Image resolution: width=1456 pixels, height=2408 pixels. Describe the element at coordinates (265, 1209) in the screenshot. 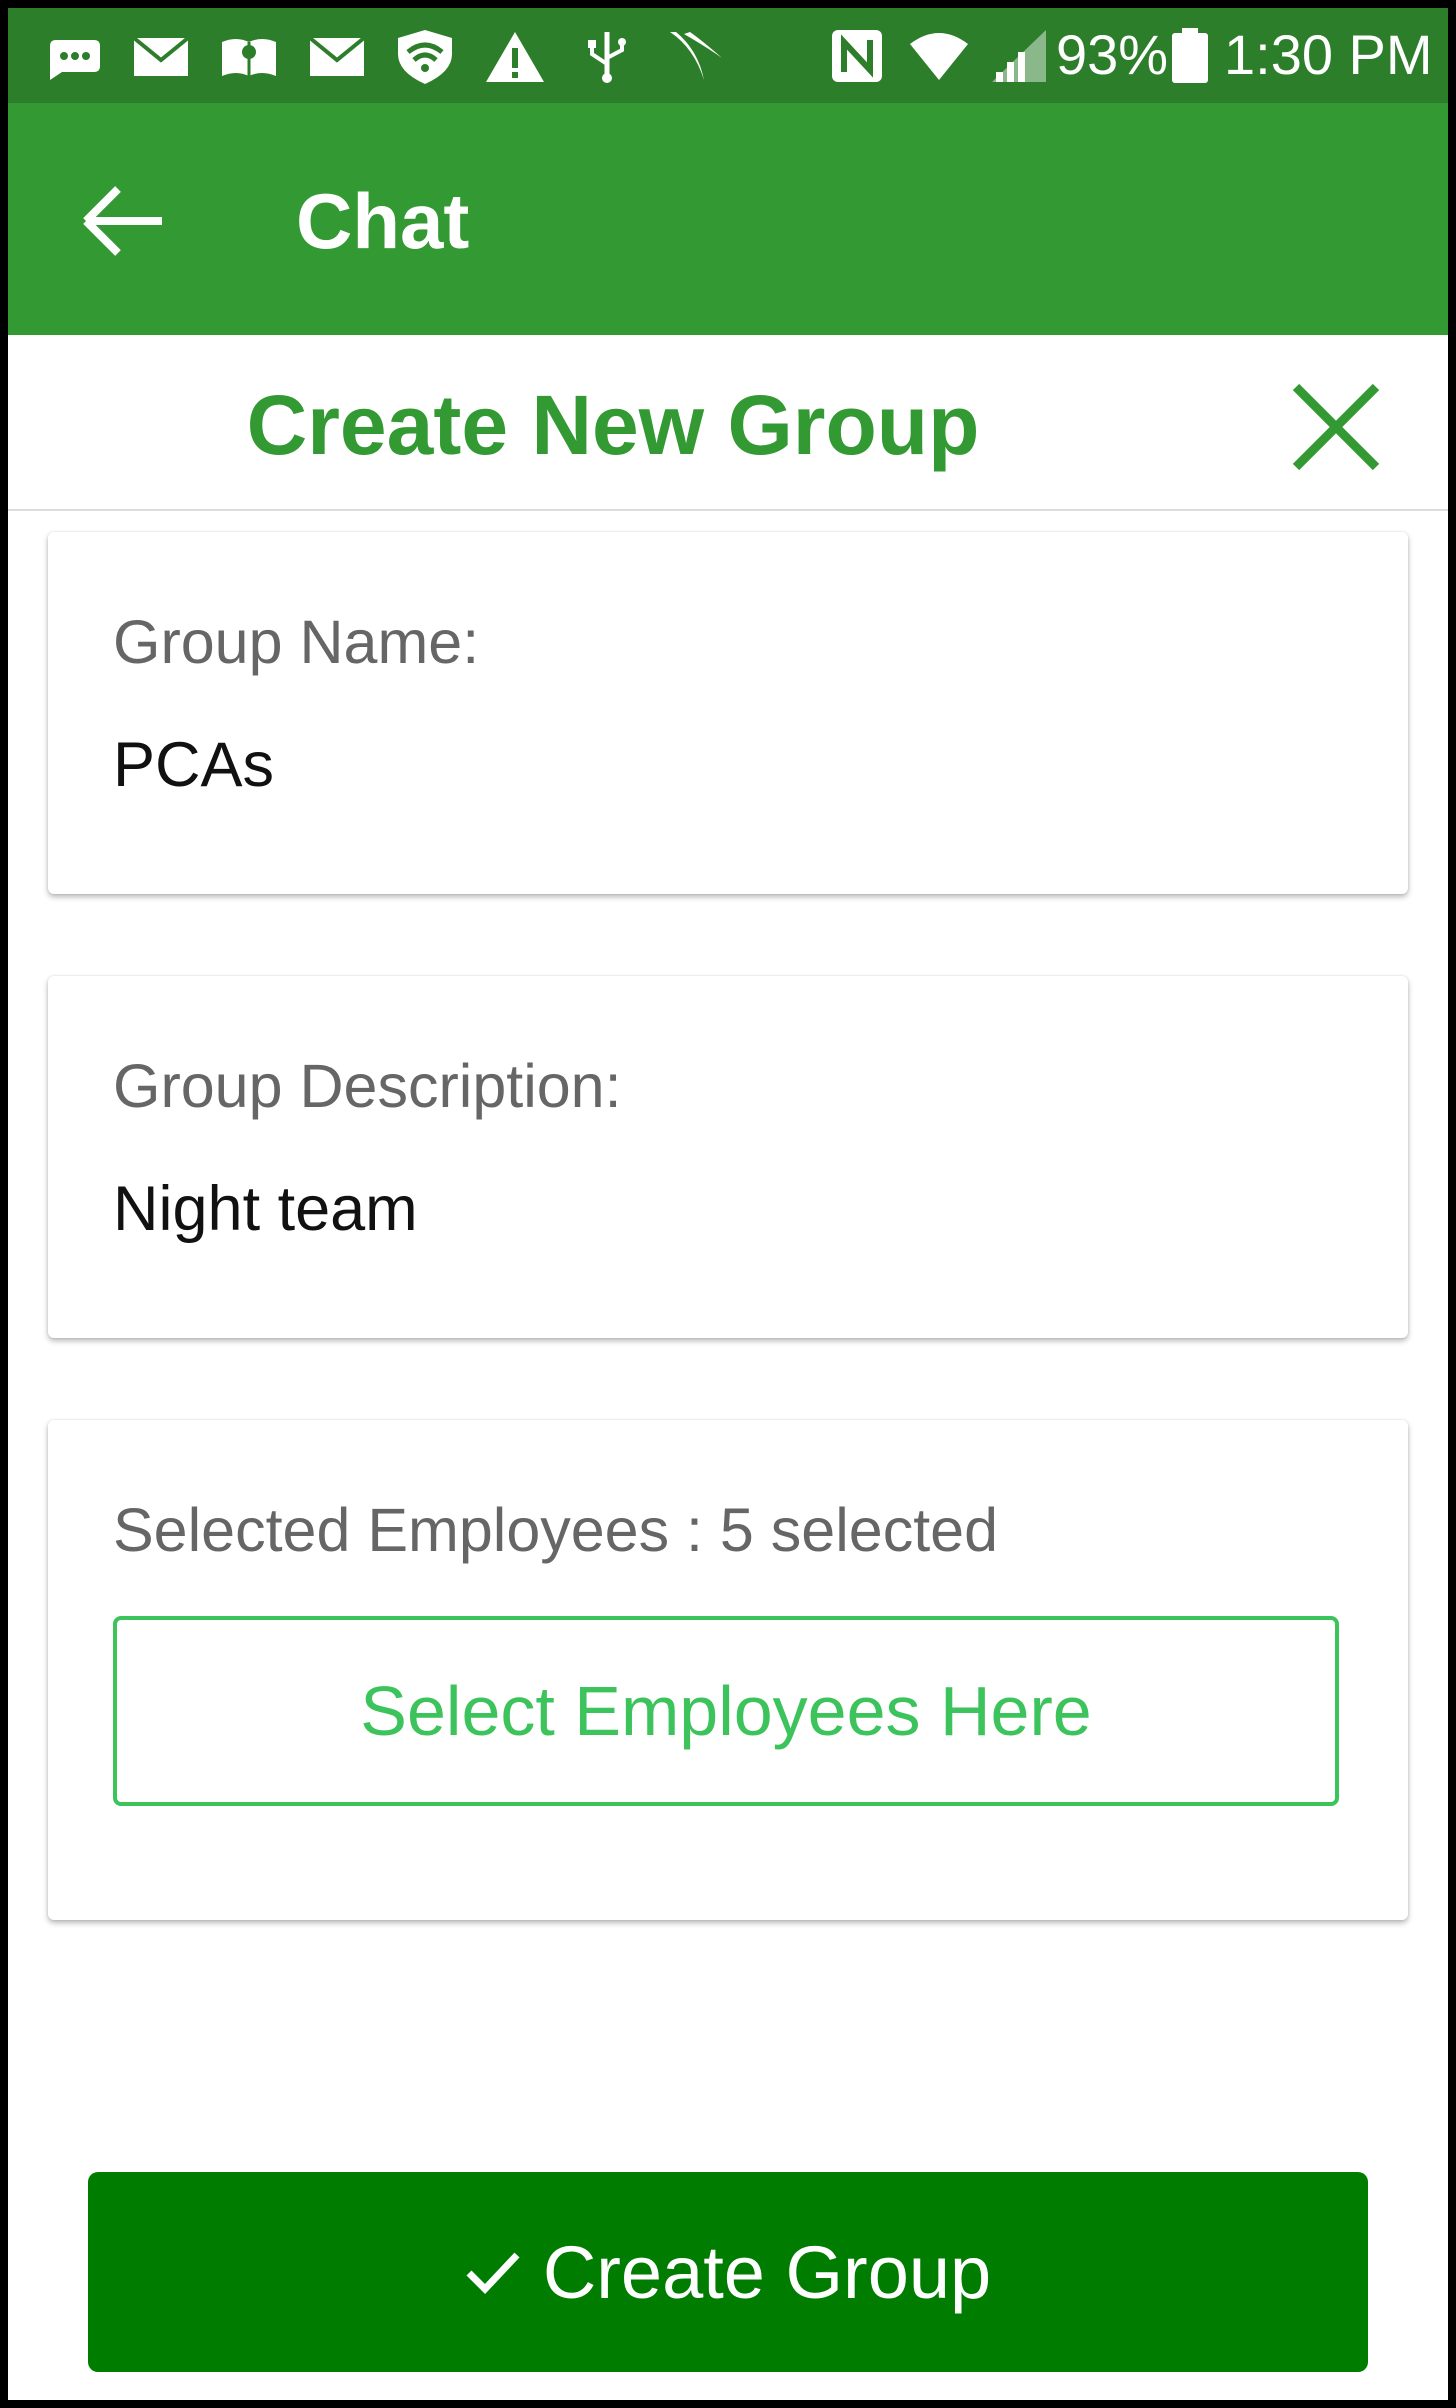

I see `group-description-input: Night team` at that location.